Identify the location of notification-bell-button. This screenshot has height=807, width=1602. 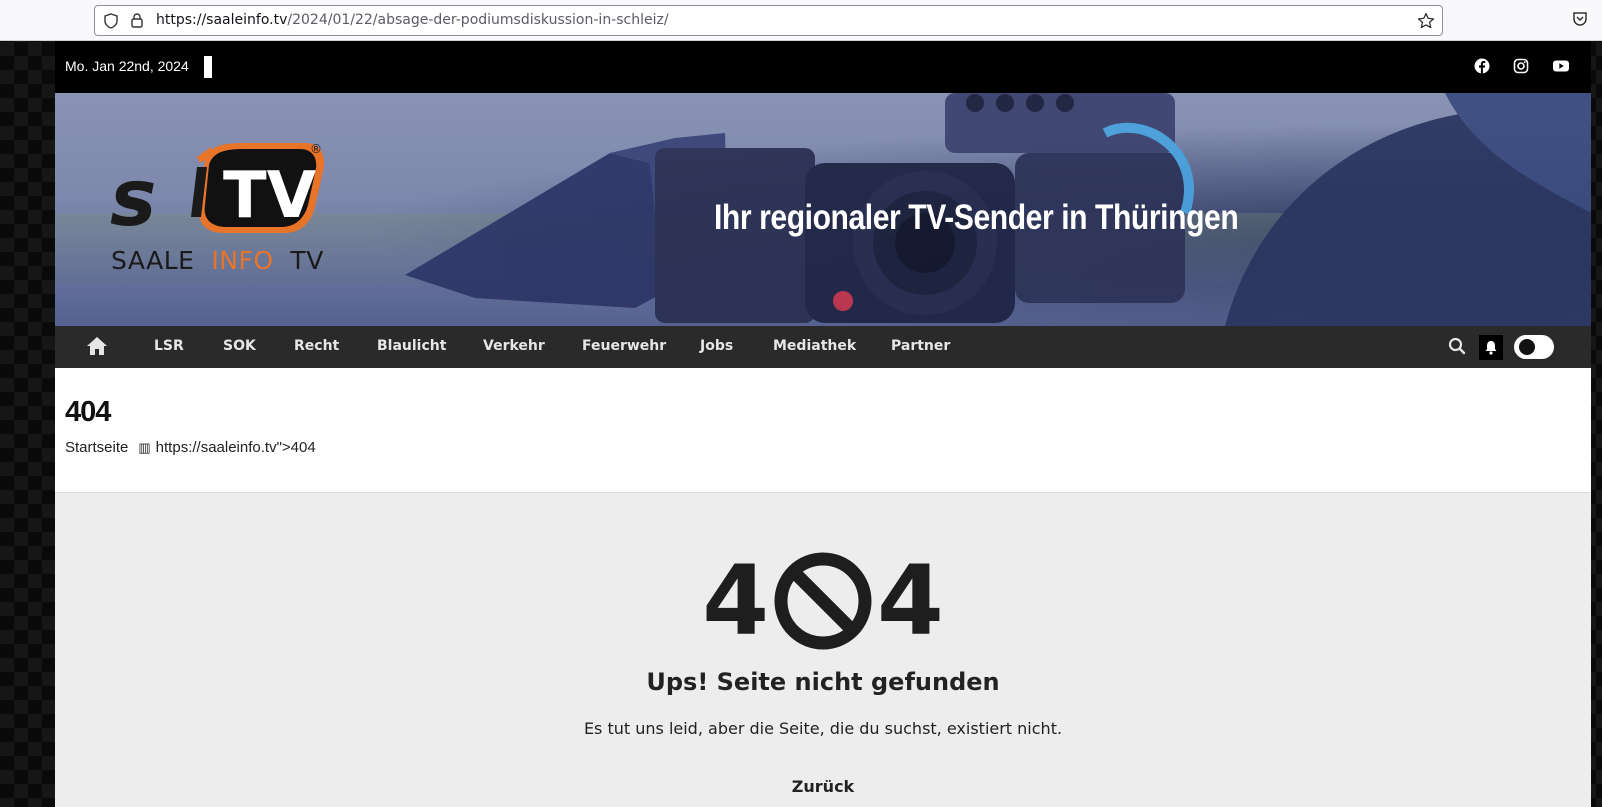
(1491, 347).